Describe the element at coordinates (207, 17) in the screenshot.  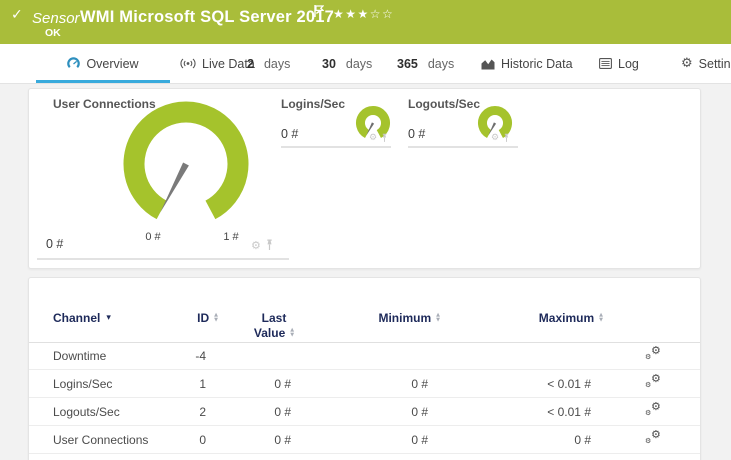
I see `page-title: WMI Microsoft SQL Server 2017` at that location.